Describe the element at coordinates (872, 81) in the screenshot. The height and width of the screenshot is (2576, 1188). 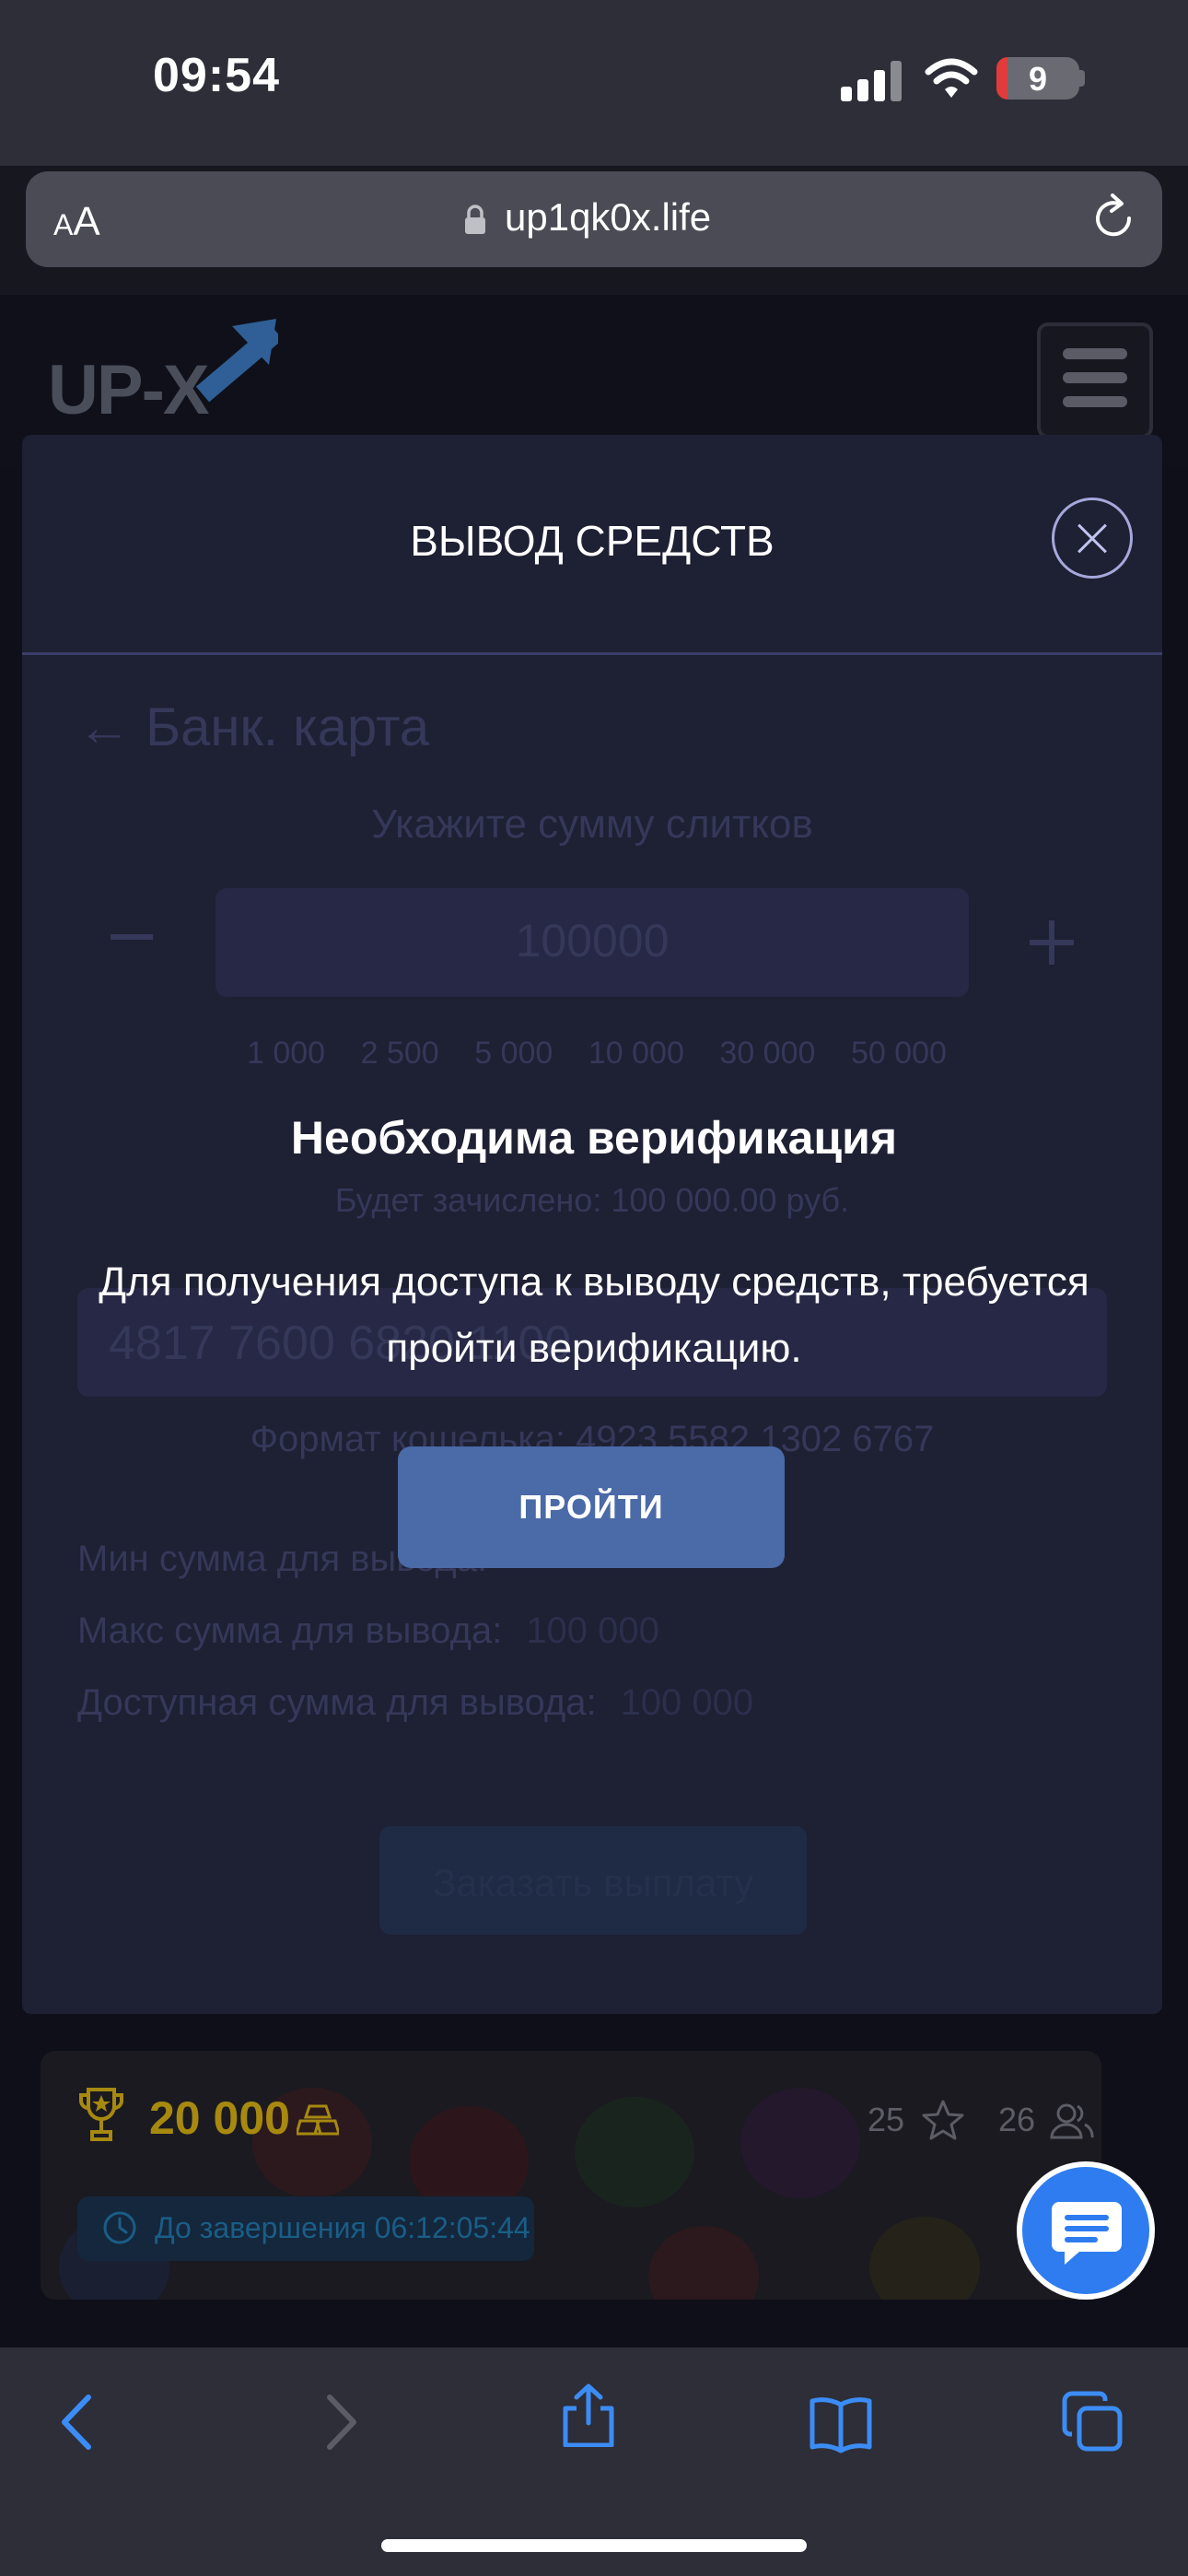
I see `cellular-signal-icon` at that location.